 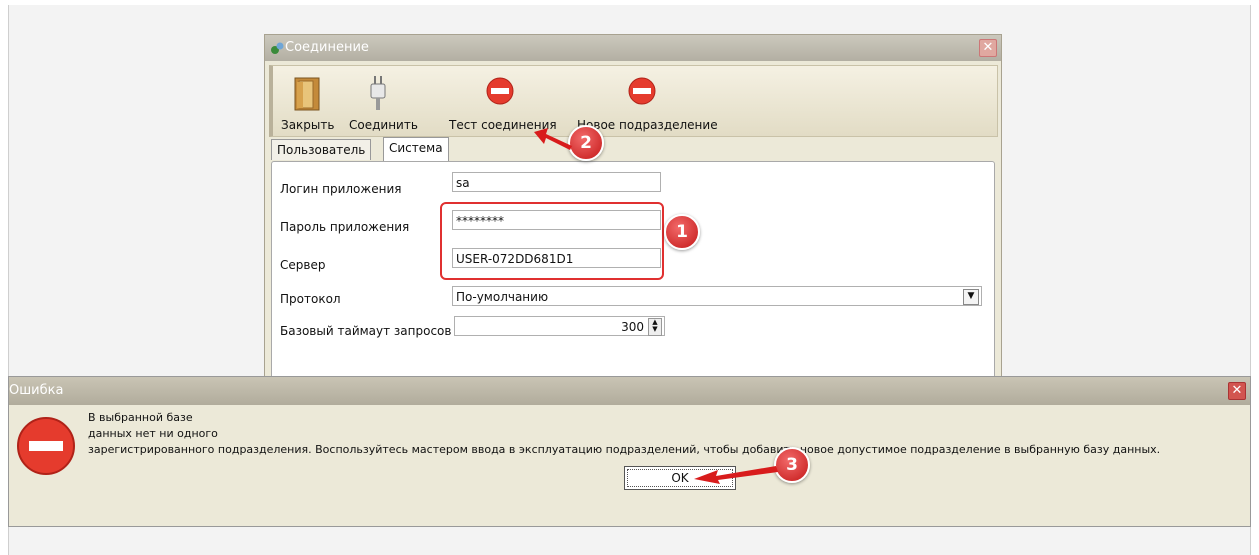 I want to click on timeout-value: 300, so click(x=632, y=327).